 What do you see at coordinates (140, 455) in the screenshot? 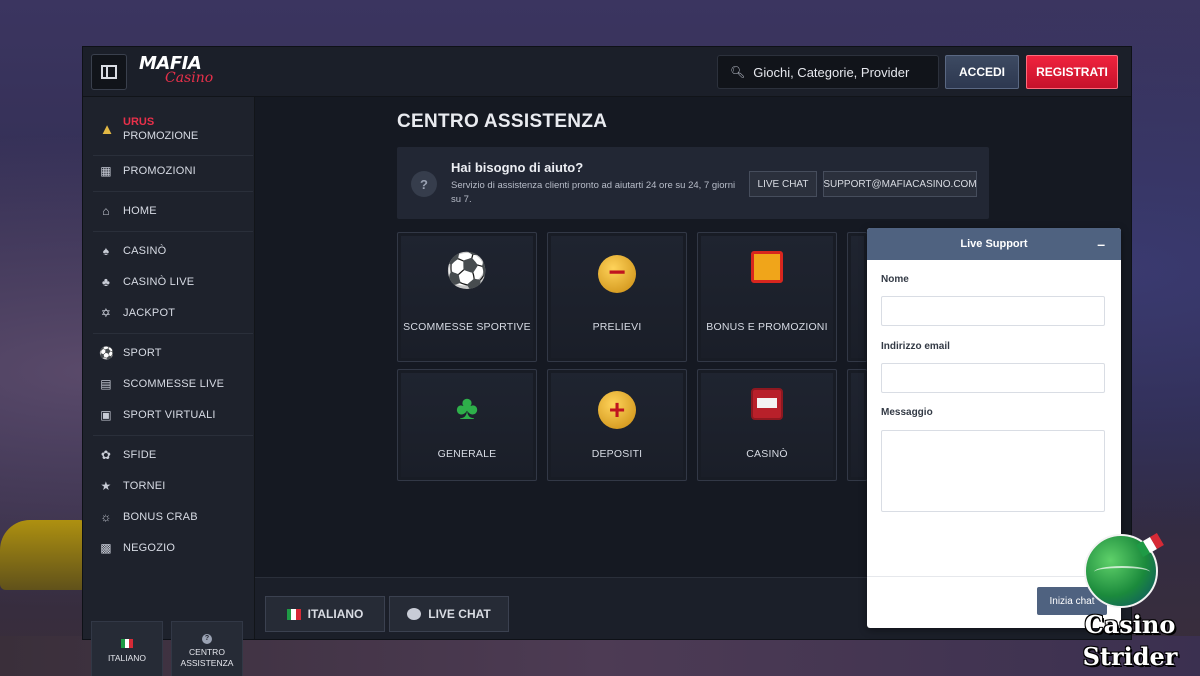
I see `sidebar-item-label: SFIDE` at bounding box center [140, 455].